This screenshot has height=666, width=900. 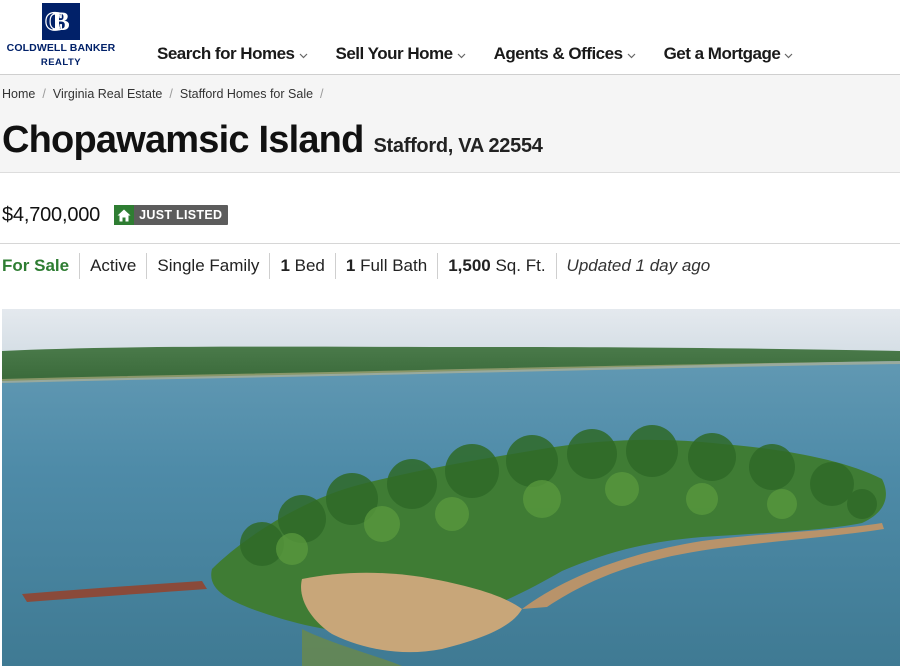 I want to click on square-footage: 1,500 Sq. Ft., so click(x=496, y=266).